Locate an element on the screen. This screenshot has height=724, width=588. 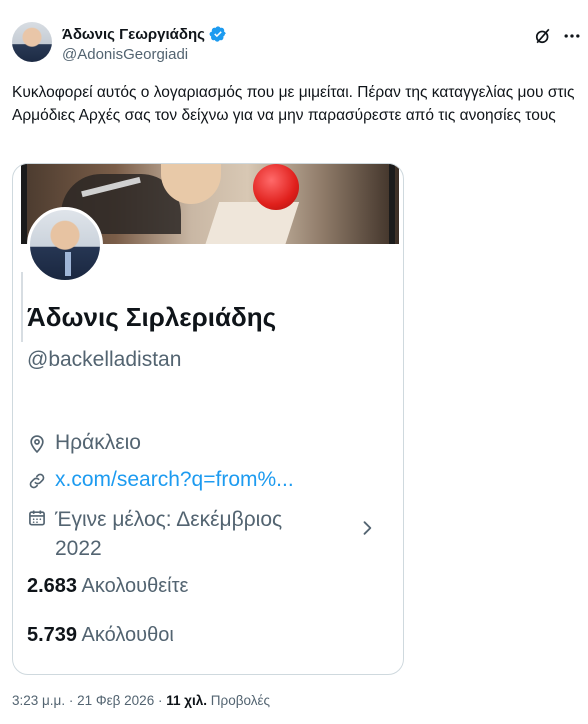
author-handle: @AdonisGeorgiadi is located at coordinates (125, 54).